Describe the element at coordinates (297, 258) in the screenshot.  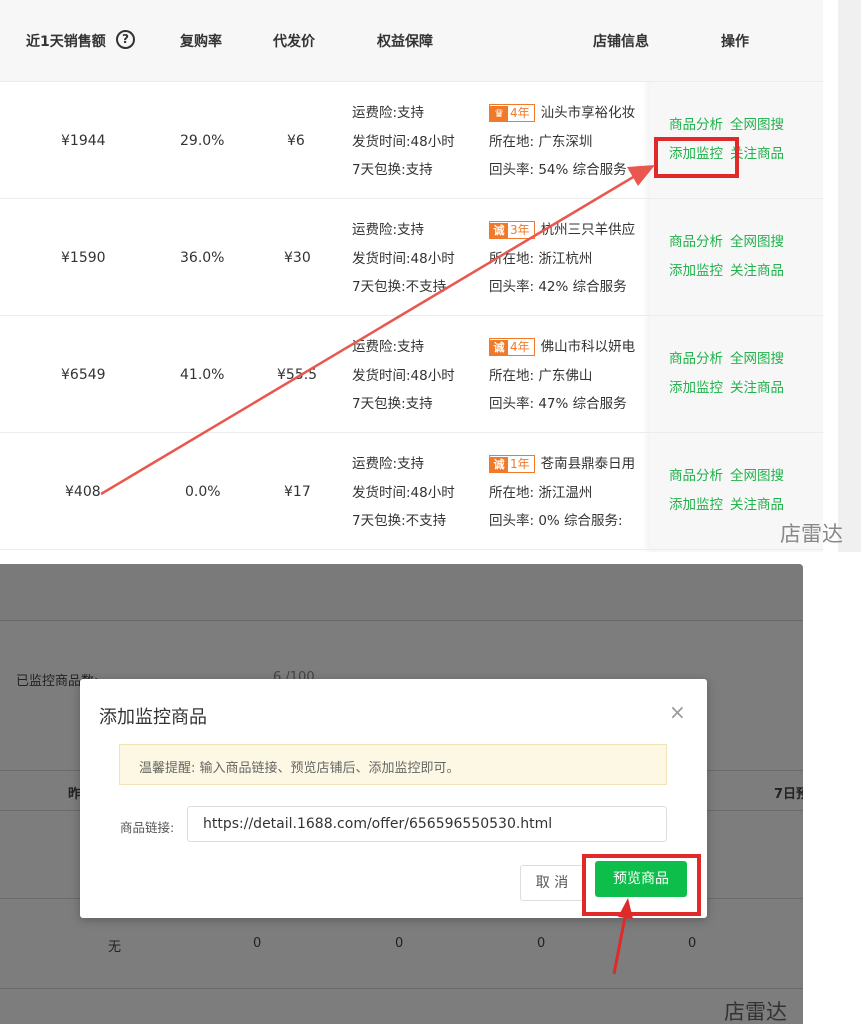
I see `price-value: ¥30` at that location.